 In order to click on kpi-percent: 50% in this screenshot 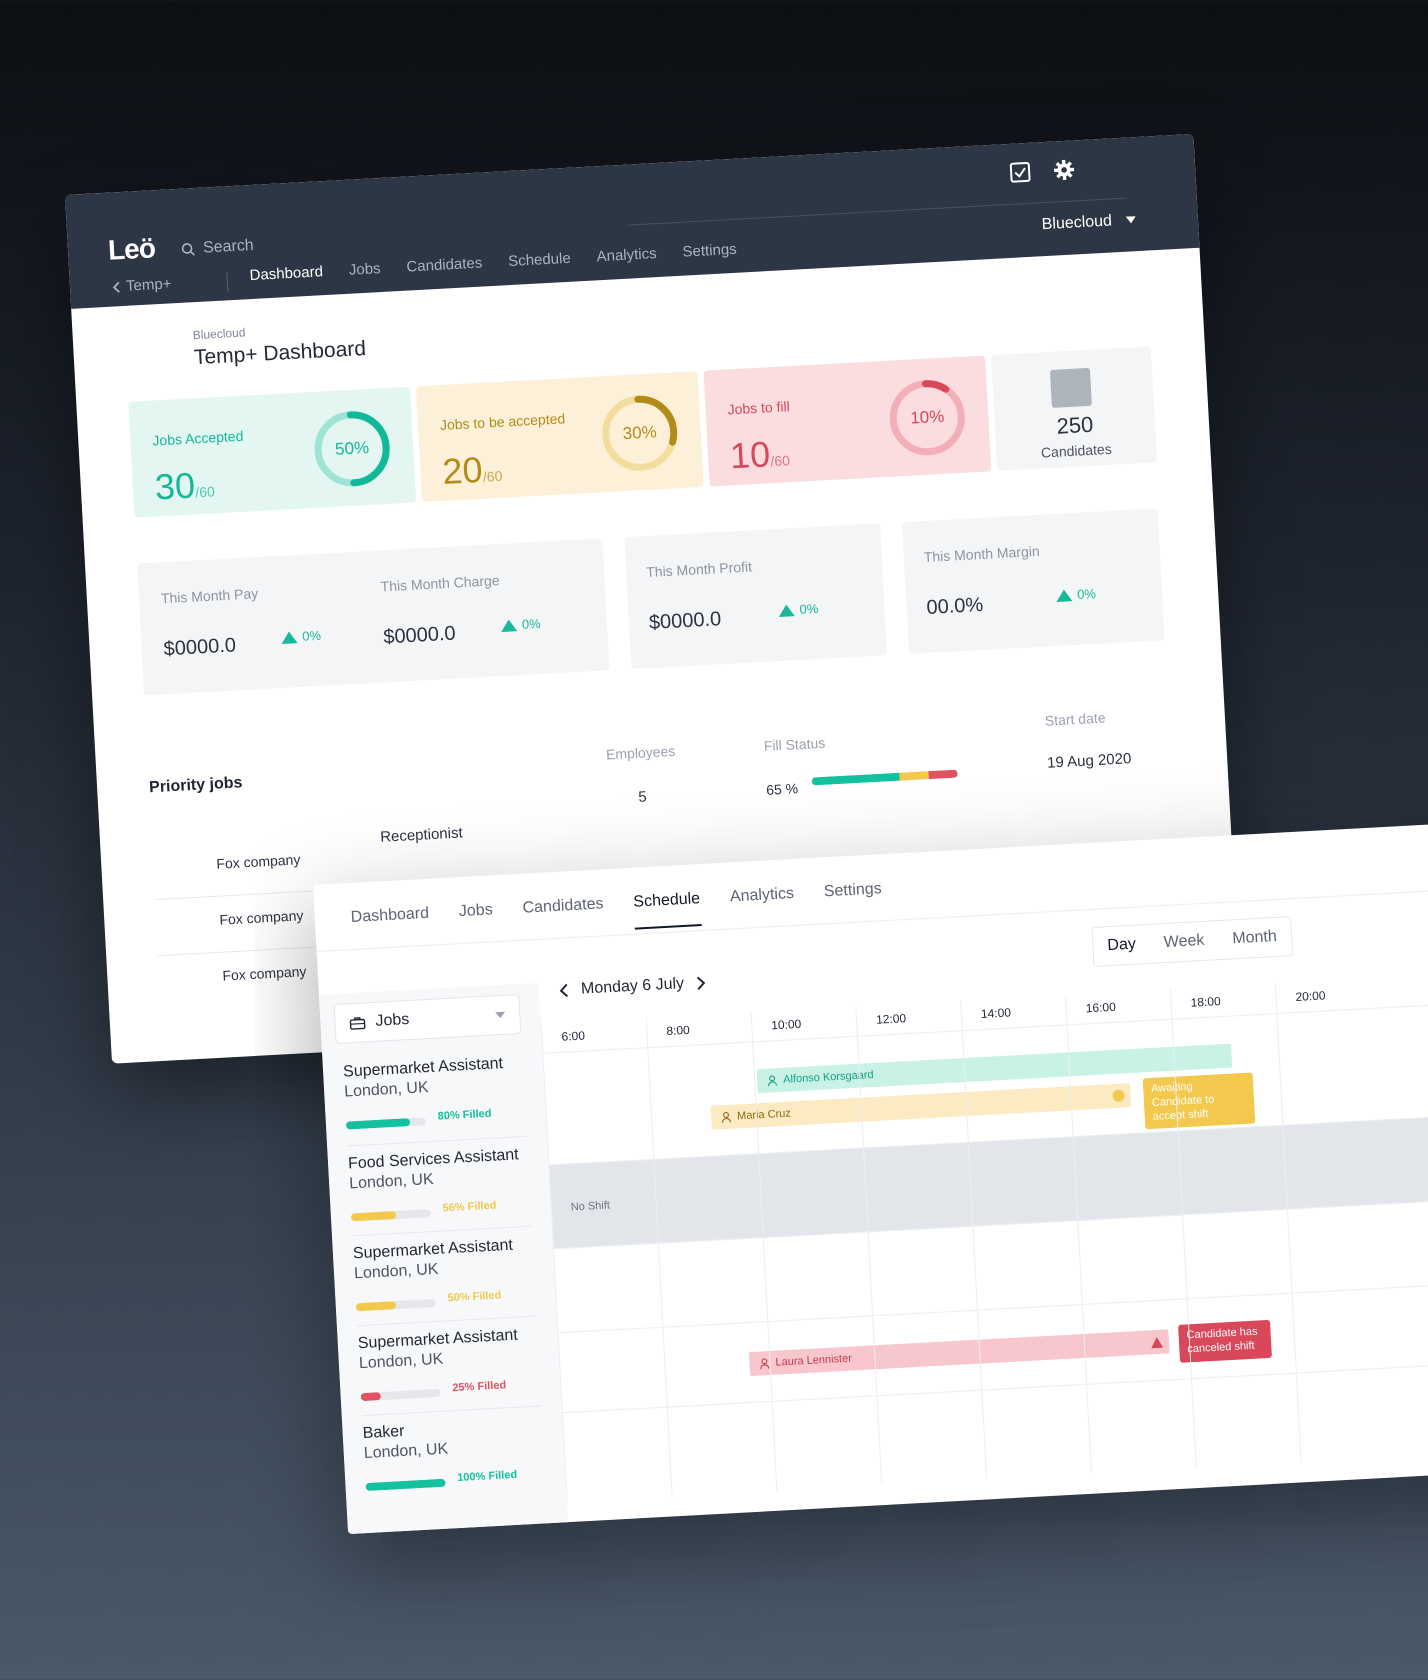, I will do `click(352, 448)`.